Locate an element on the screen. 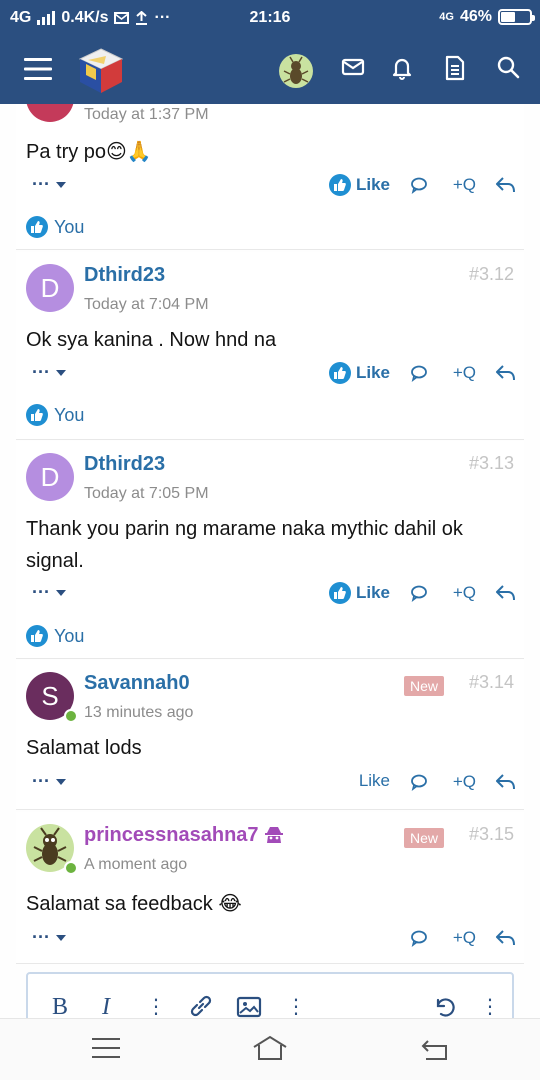 The image size is (540, 1080). home-icon is located at coordinates (270, 1048).